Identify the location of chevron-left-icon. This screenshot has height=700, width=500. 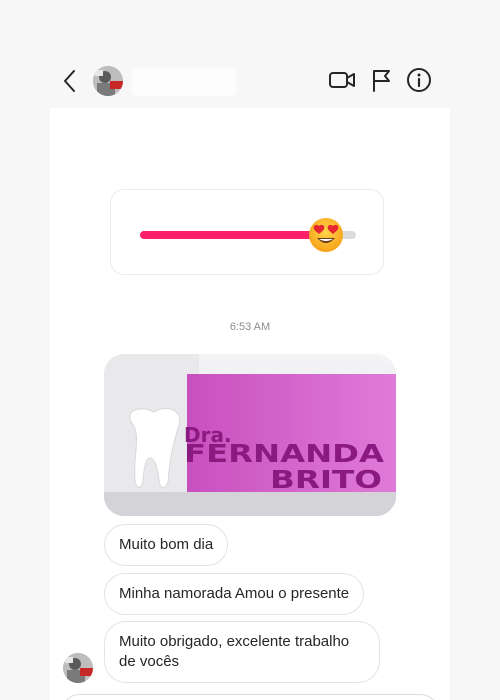
(69, 81).